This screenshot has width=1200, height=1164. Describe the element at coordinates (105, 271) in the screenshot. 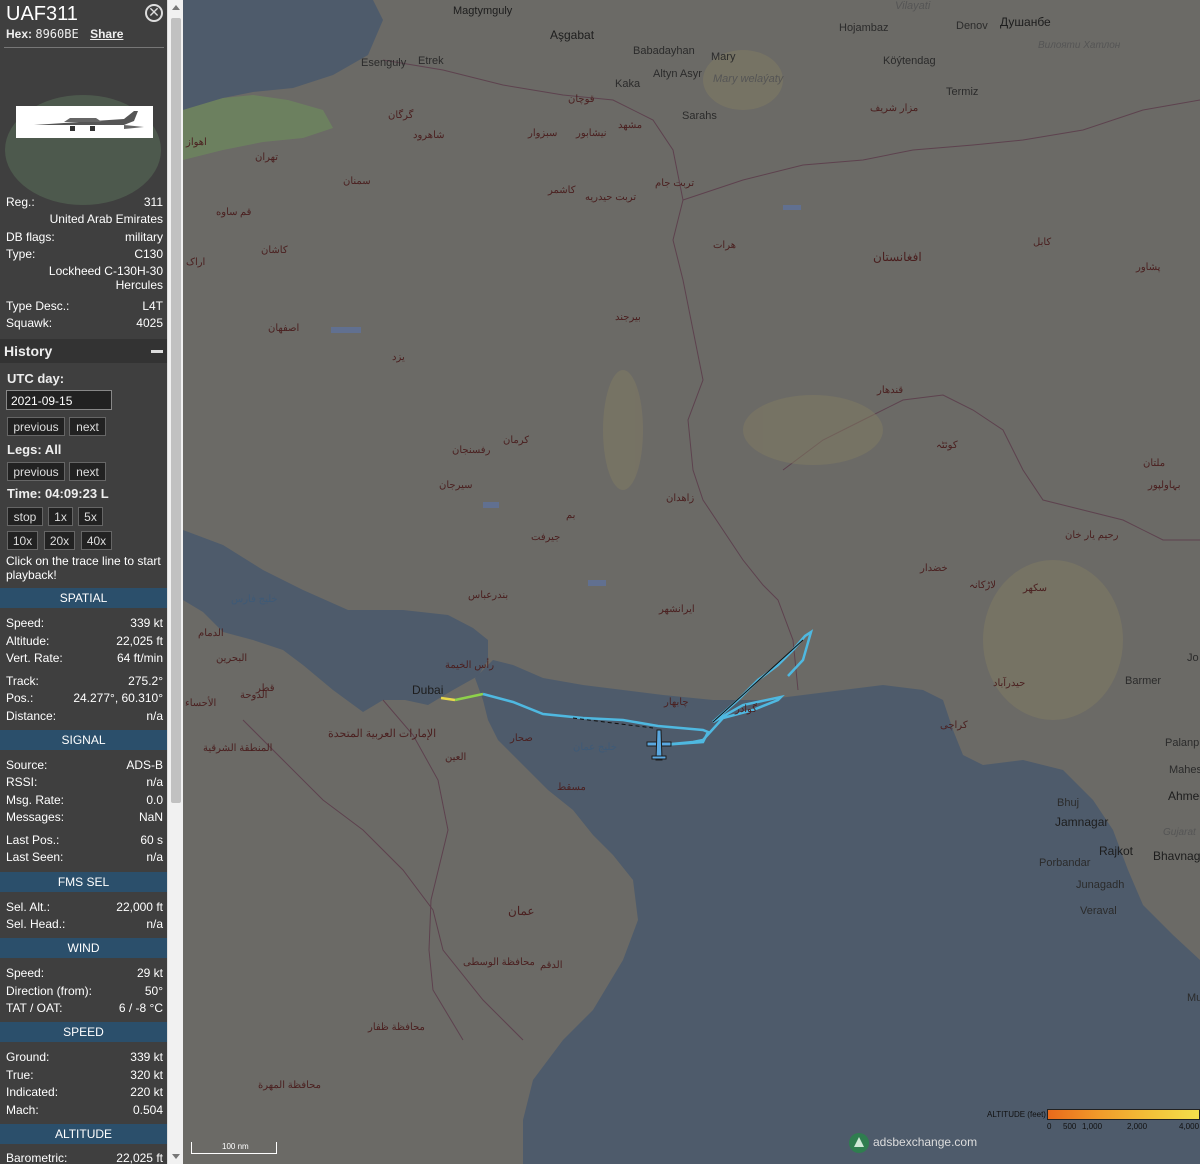

I see `model-value: Lockheed C-130H-30` at that location.